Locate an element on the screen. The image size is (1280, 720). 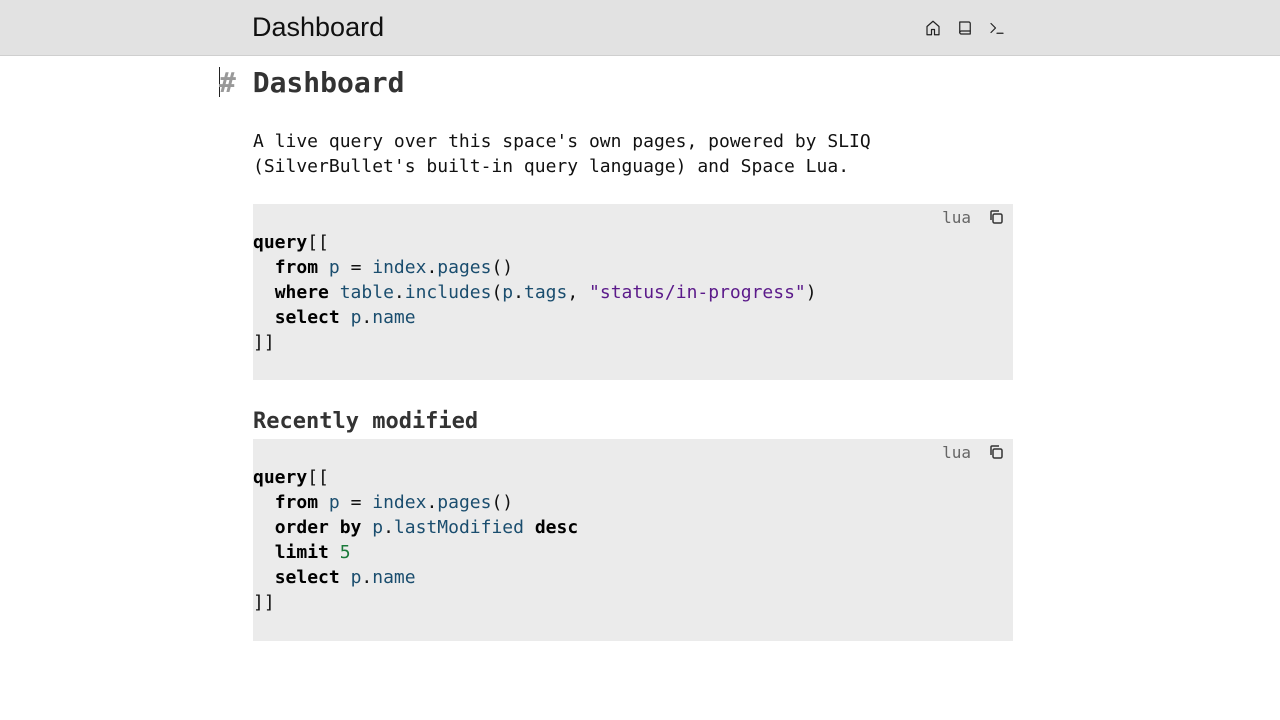
command-palette-button is located at coordinates (997, 28).